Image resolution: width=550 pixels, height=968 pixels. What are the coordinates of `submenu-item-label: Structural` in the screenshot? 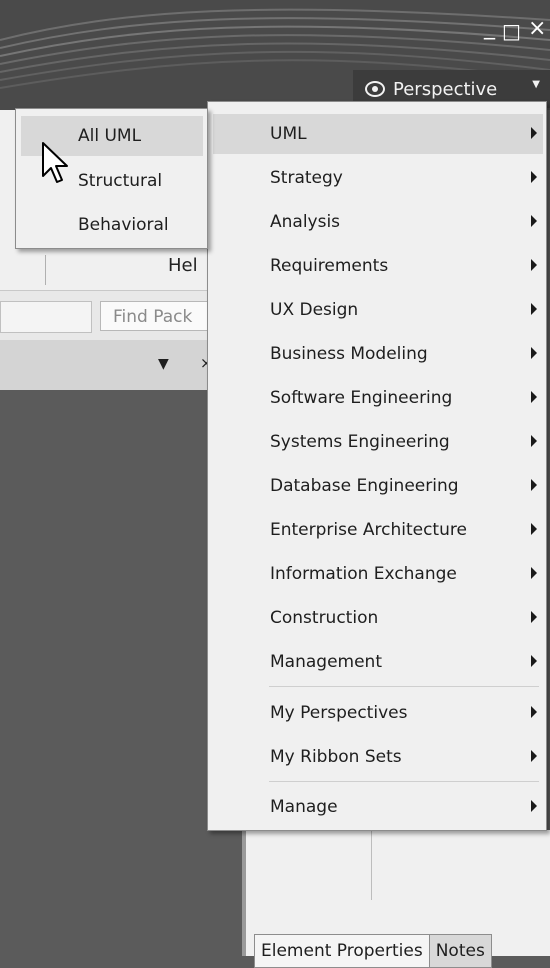 It's located at (120, 181).